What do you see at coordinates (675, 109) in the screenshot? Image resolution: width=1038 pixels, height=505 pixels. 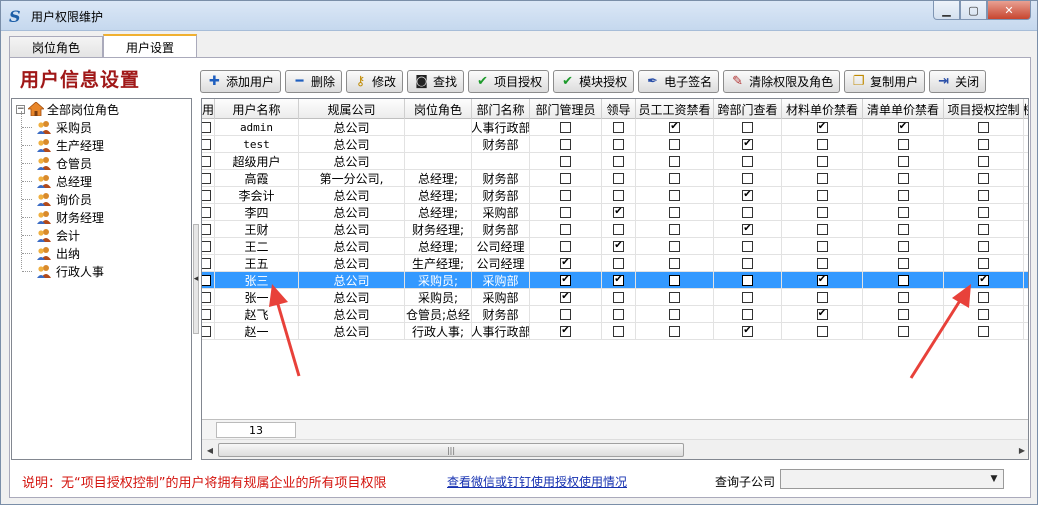 I see `column-header: 员工工资禁看` at bounding box center [675, 109].